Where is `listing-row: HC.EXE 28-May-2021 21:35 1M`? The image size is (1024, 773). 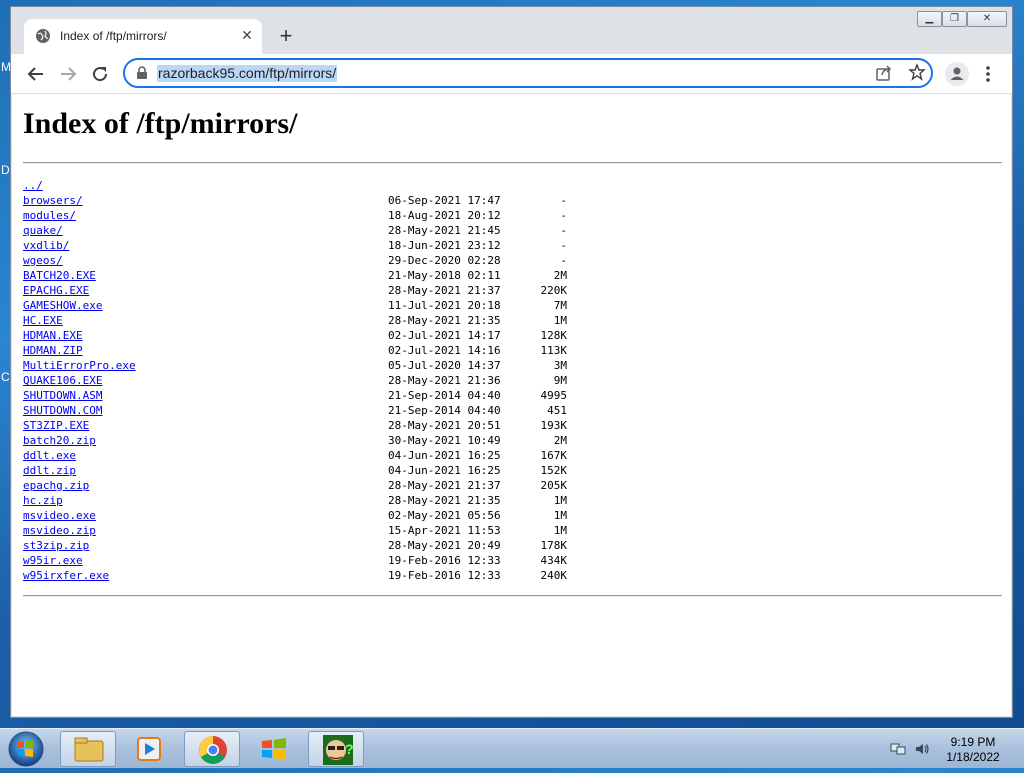
listing-row: HC.EXE 28-May-2021 21:35 1M is located at coordinates (295, 320).